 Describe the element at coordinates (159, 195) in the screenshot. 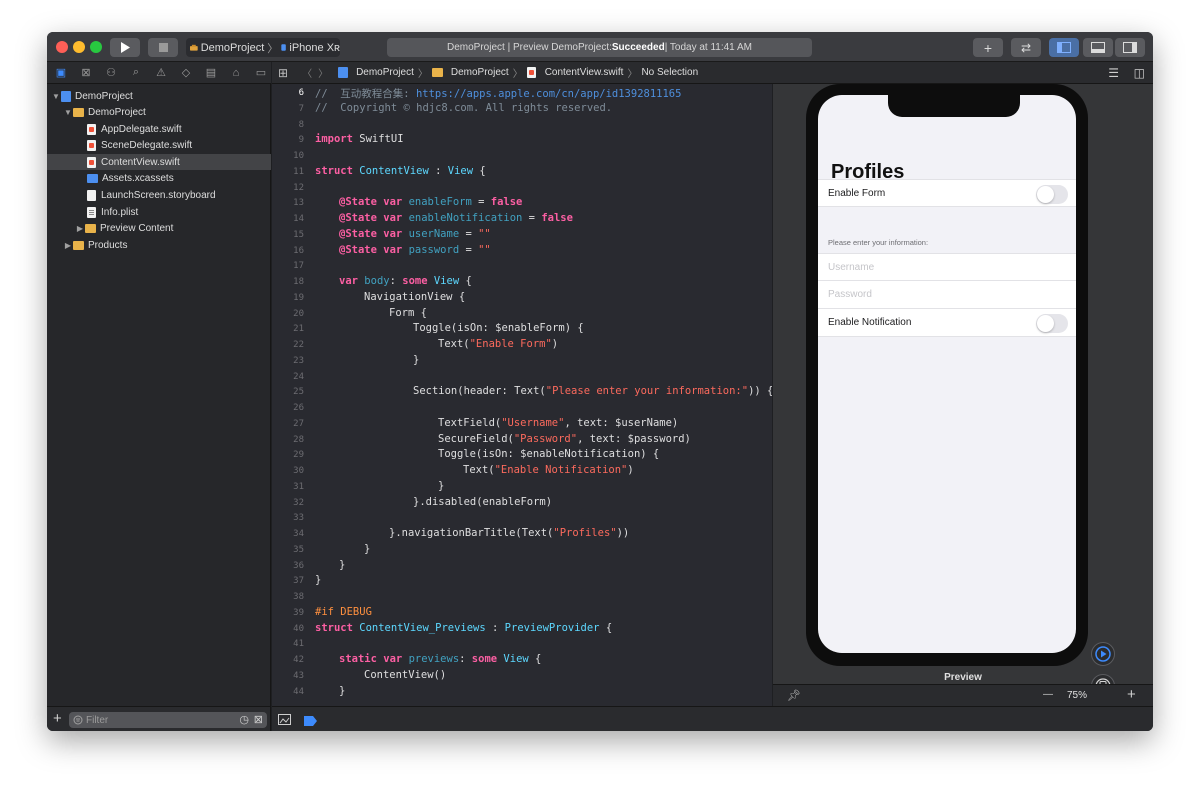

I see `tree-item-launchscreen: LaunchScreen.storyboard` at that location.